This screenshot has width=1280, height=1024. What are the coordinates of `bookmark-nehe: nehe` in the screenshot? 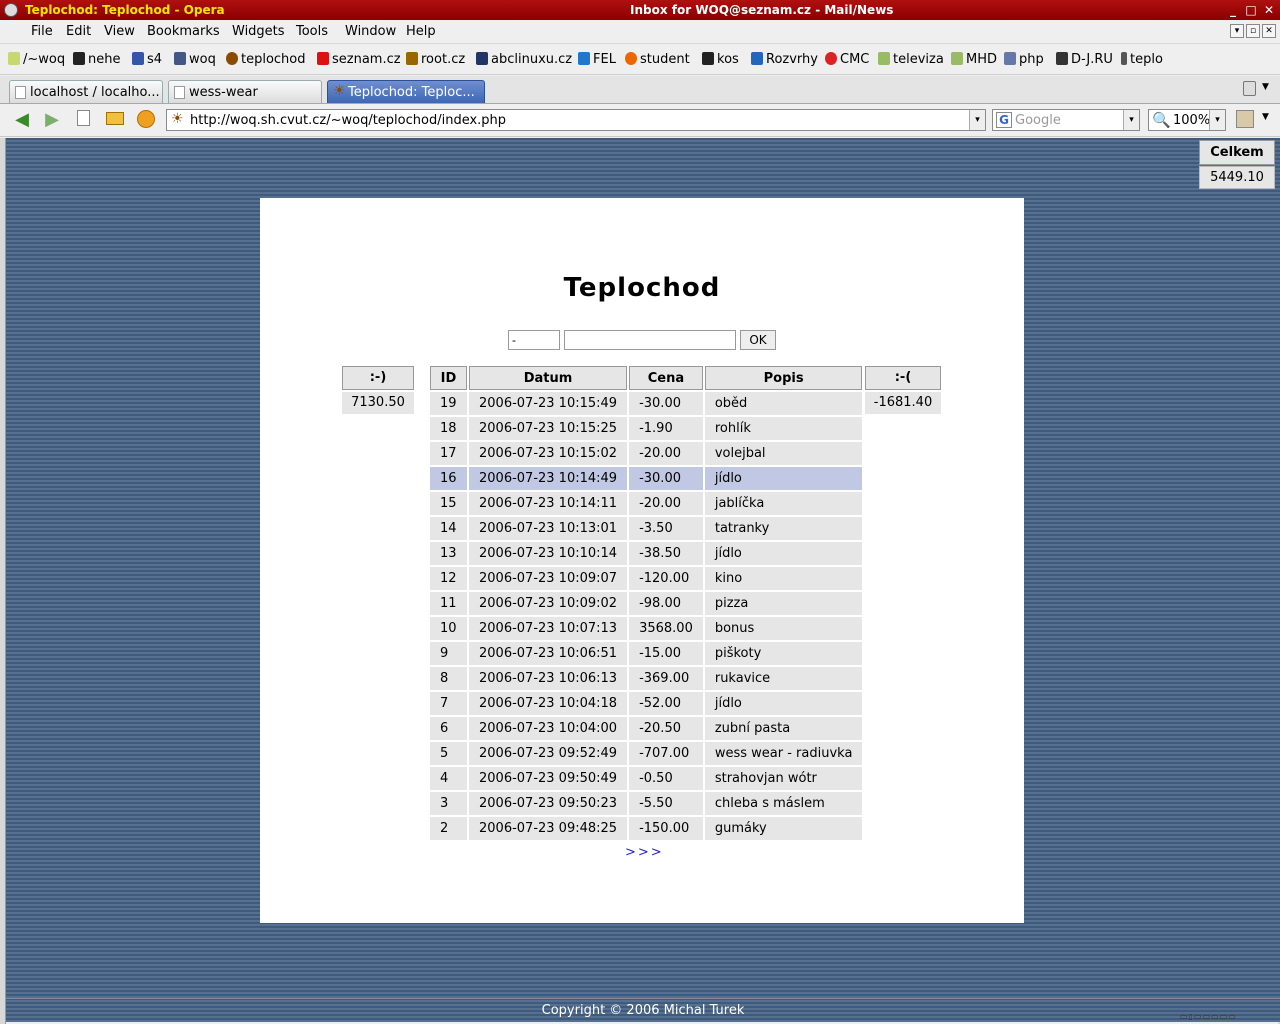 It's located at (96, 59).